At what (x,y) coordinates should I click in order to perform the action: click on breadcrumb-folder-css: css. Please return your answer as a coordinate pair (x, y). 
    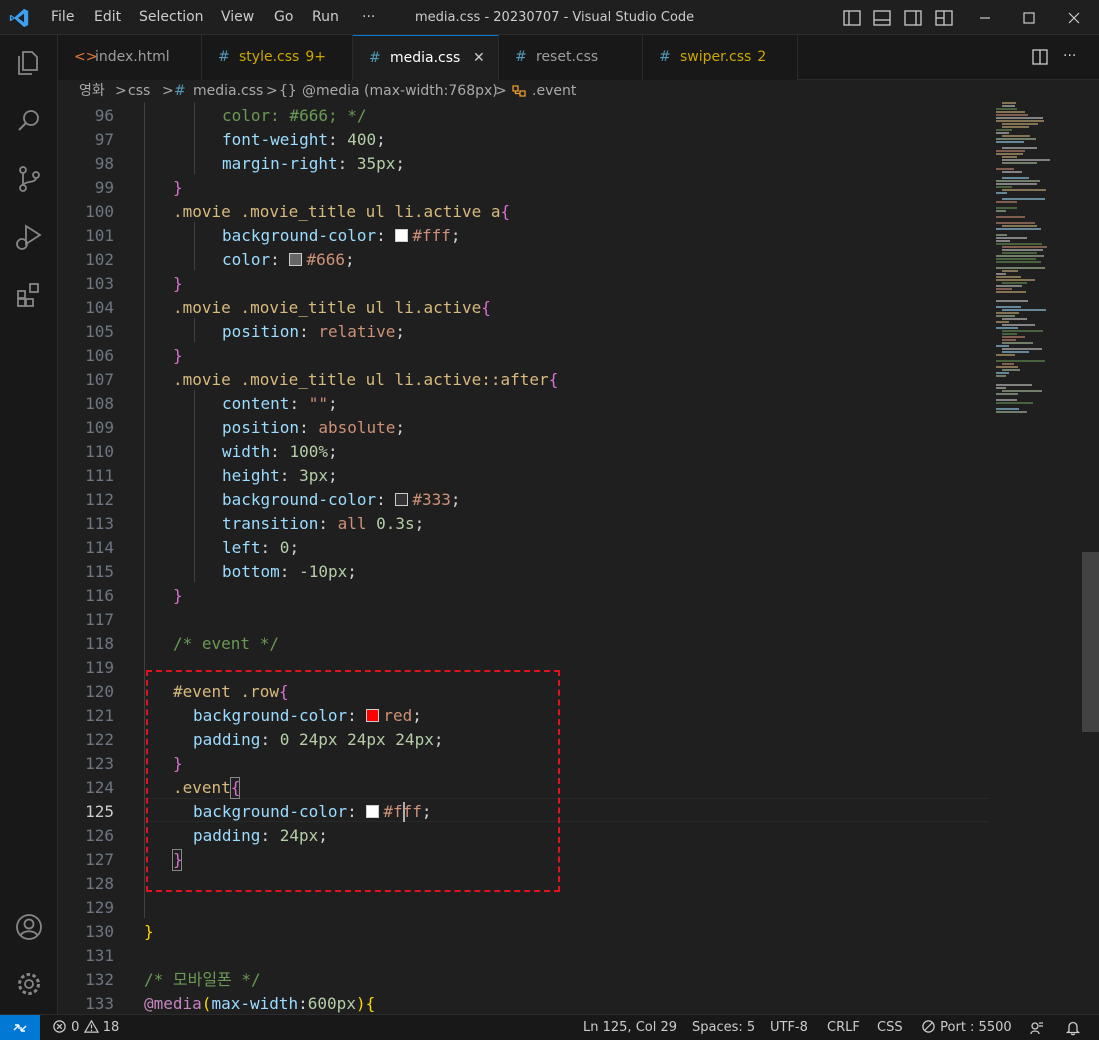
    Looking at the image, I should click on (139, 91).